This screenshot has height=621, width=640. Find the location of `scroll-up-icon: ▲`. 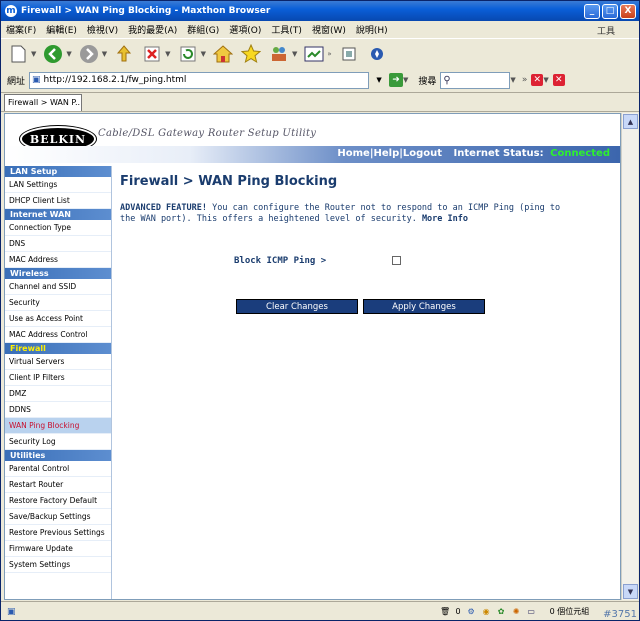

scroll-up-icon: ▲ is located at coordinates (630, 121).